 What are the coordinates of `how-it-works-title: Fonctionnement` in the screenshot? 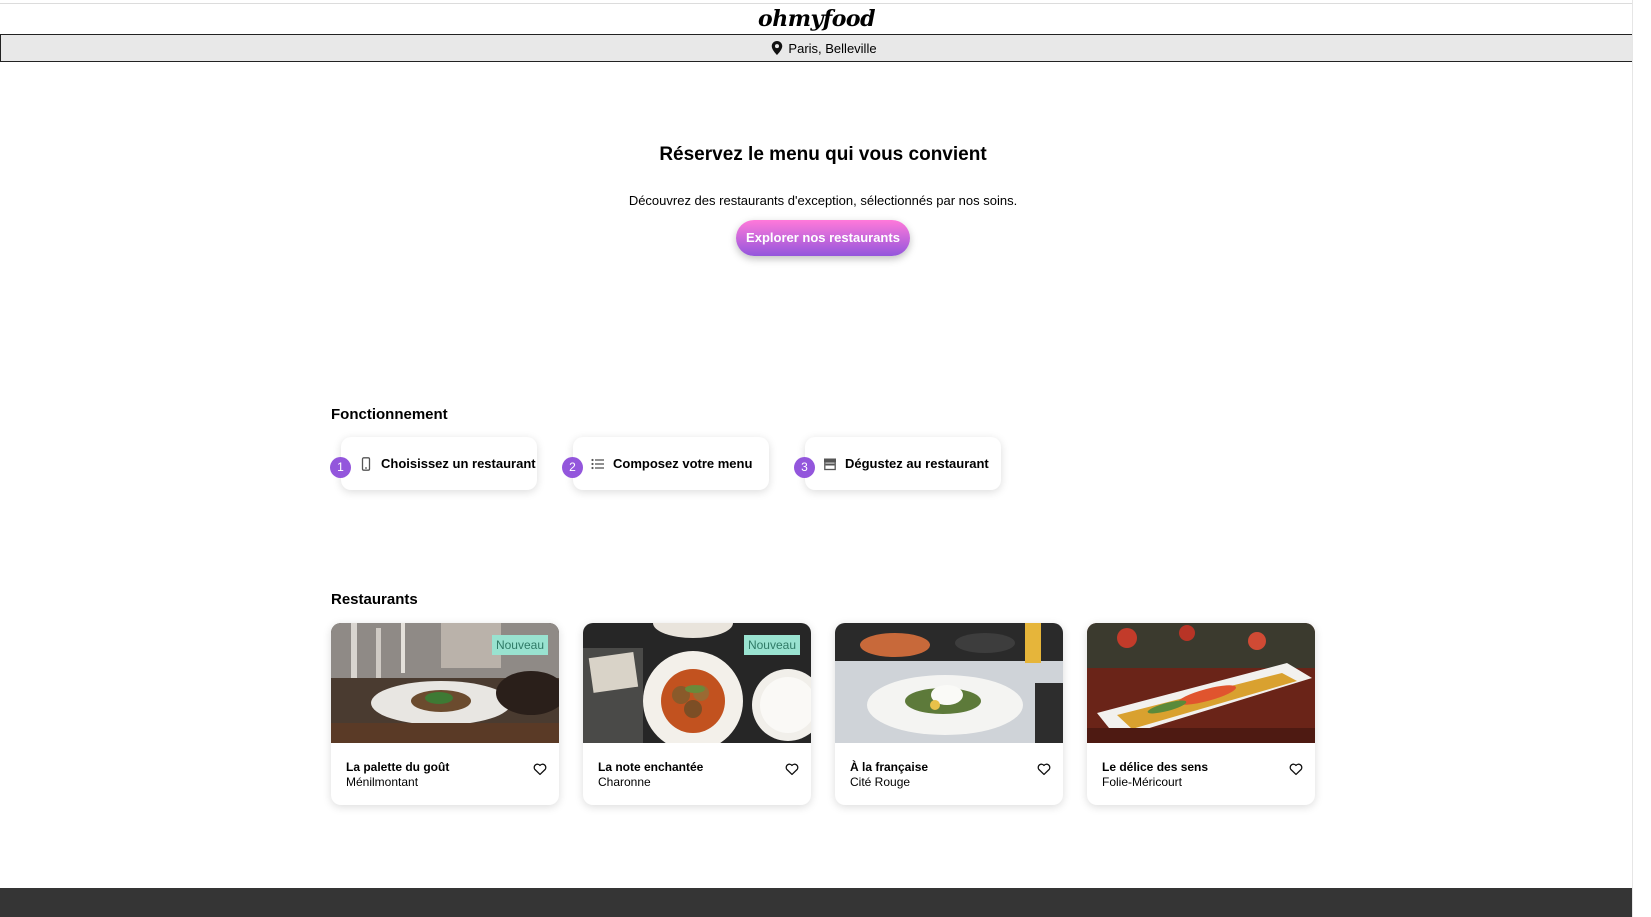 It's located at (389, 414).